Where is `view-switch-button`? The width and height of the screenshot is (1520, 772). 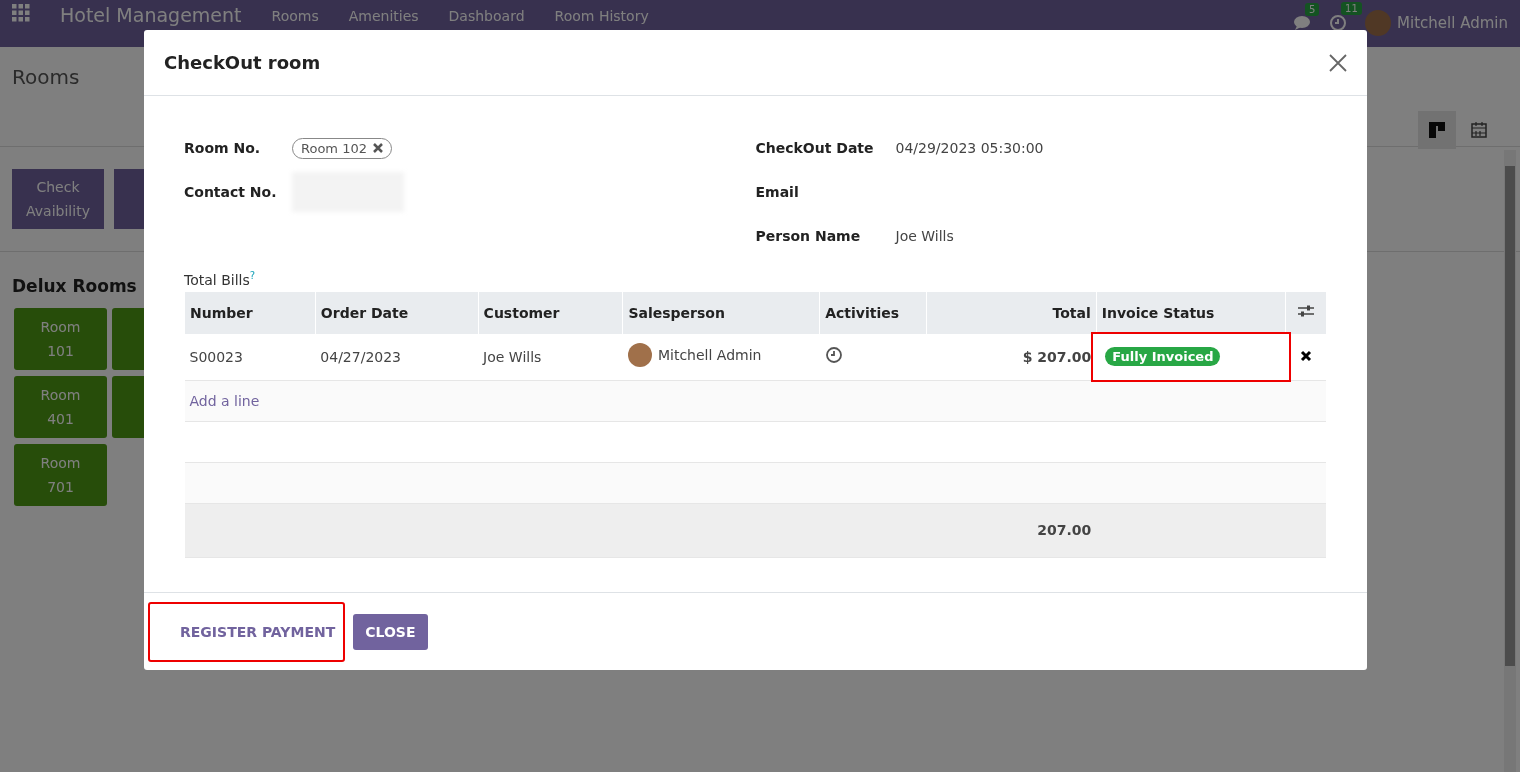 view-switch-button is located at coordinates (1437, 130).